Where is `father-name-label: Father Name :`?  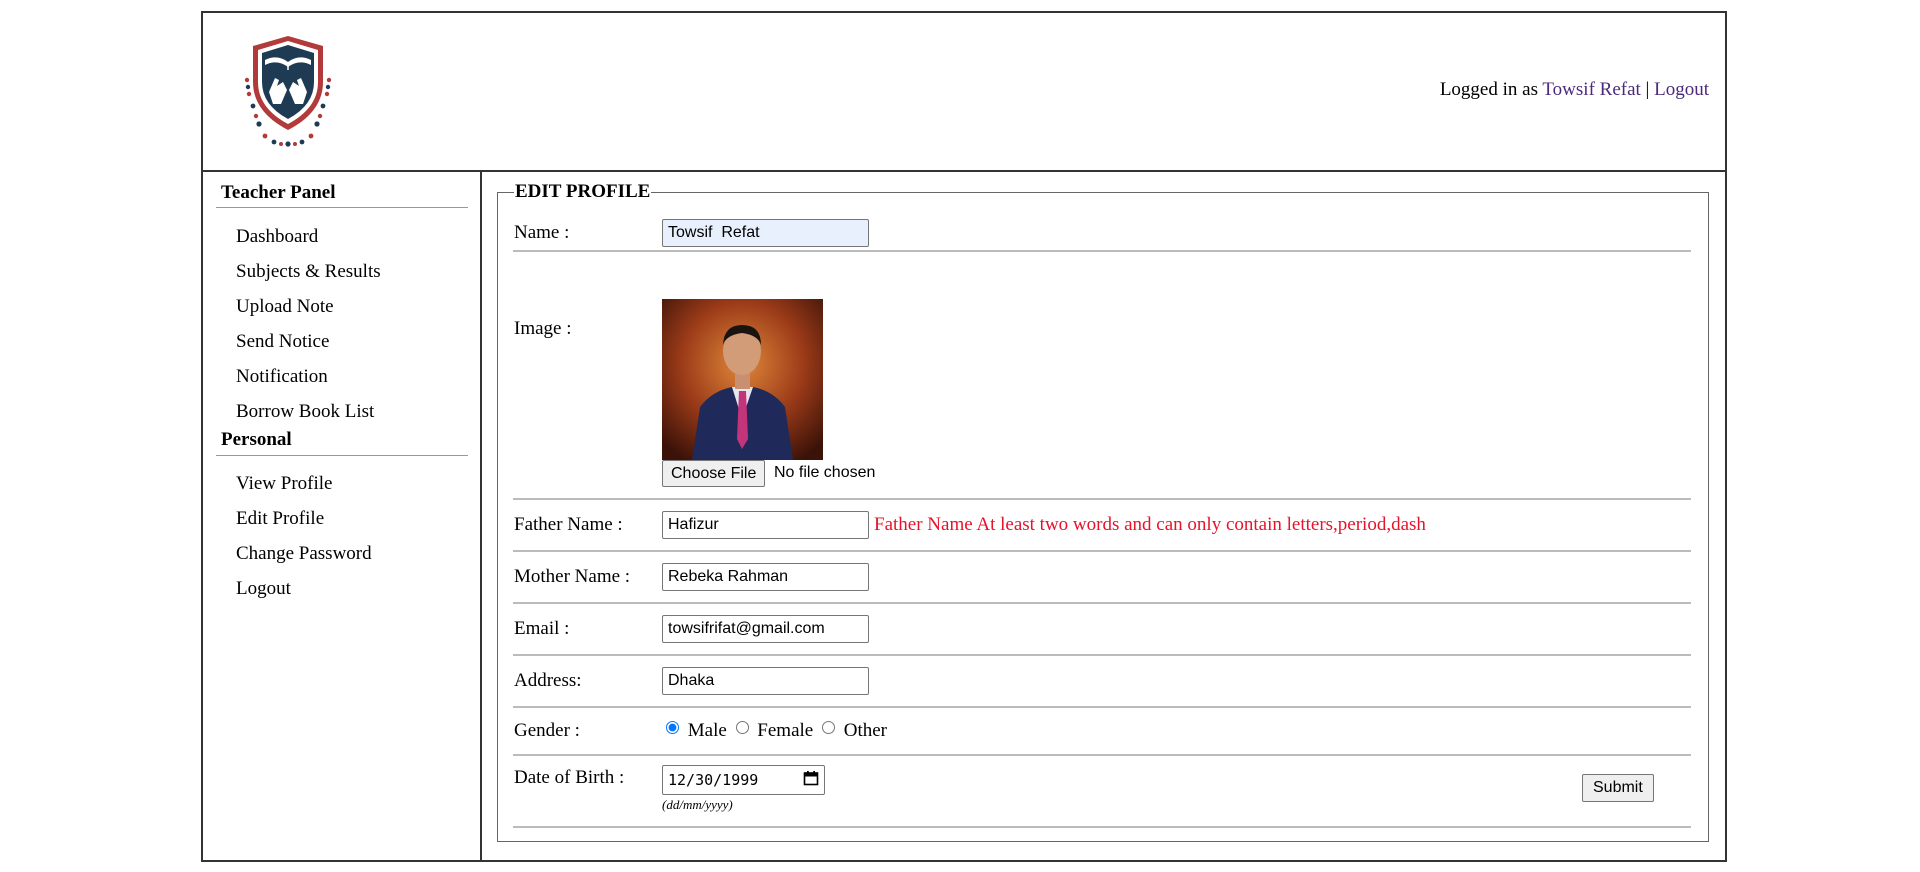 father-name-label: Father Name : is located at coordinates (568, 524).